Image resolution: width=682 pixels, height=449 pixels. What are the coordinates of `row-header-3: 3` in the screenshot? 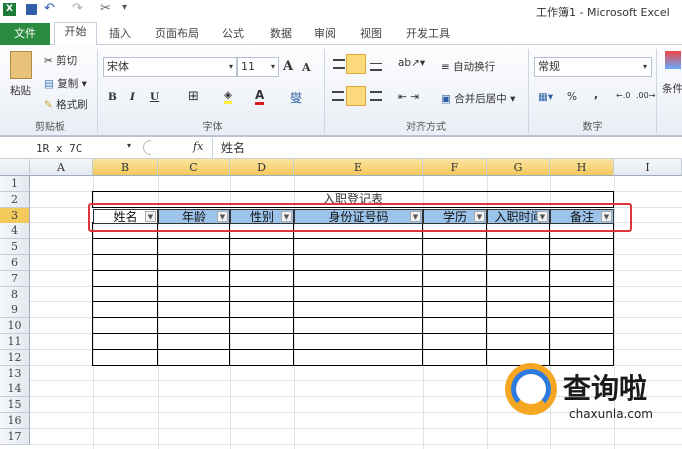 It's located at (15, 215).